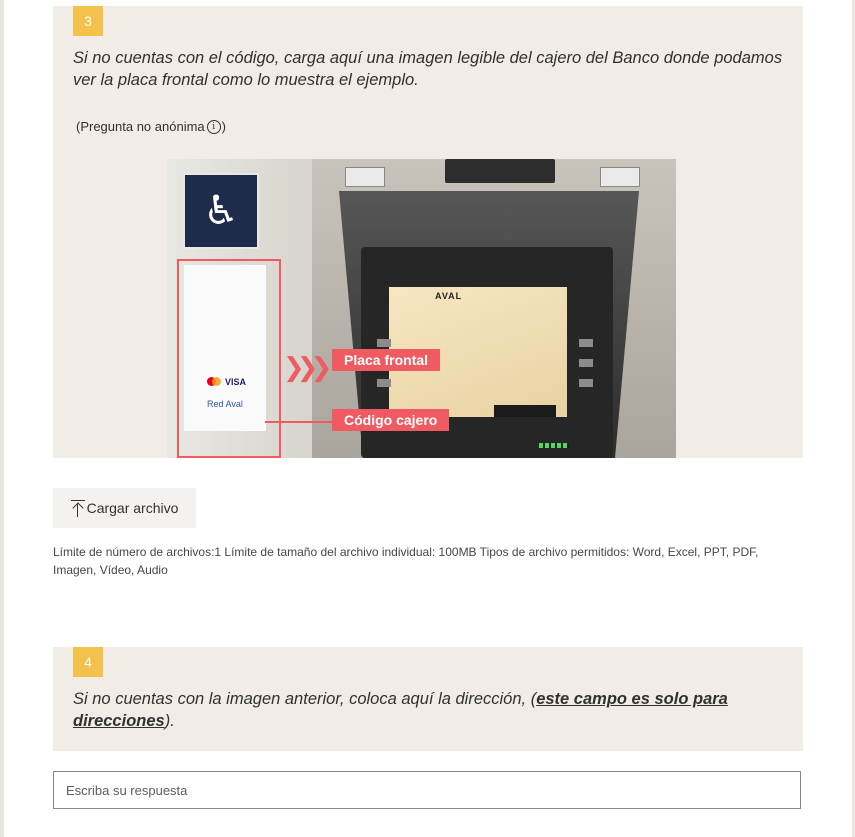 The height and width of the screenshot is (837, 855). What do you see at coordinates (449, 296) in the screenshot?
I see `atm-screen-logo: AVAL` at bounding box center [449, 296].